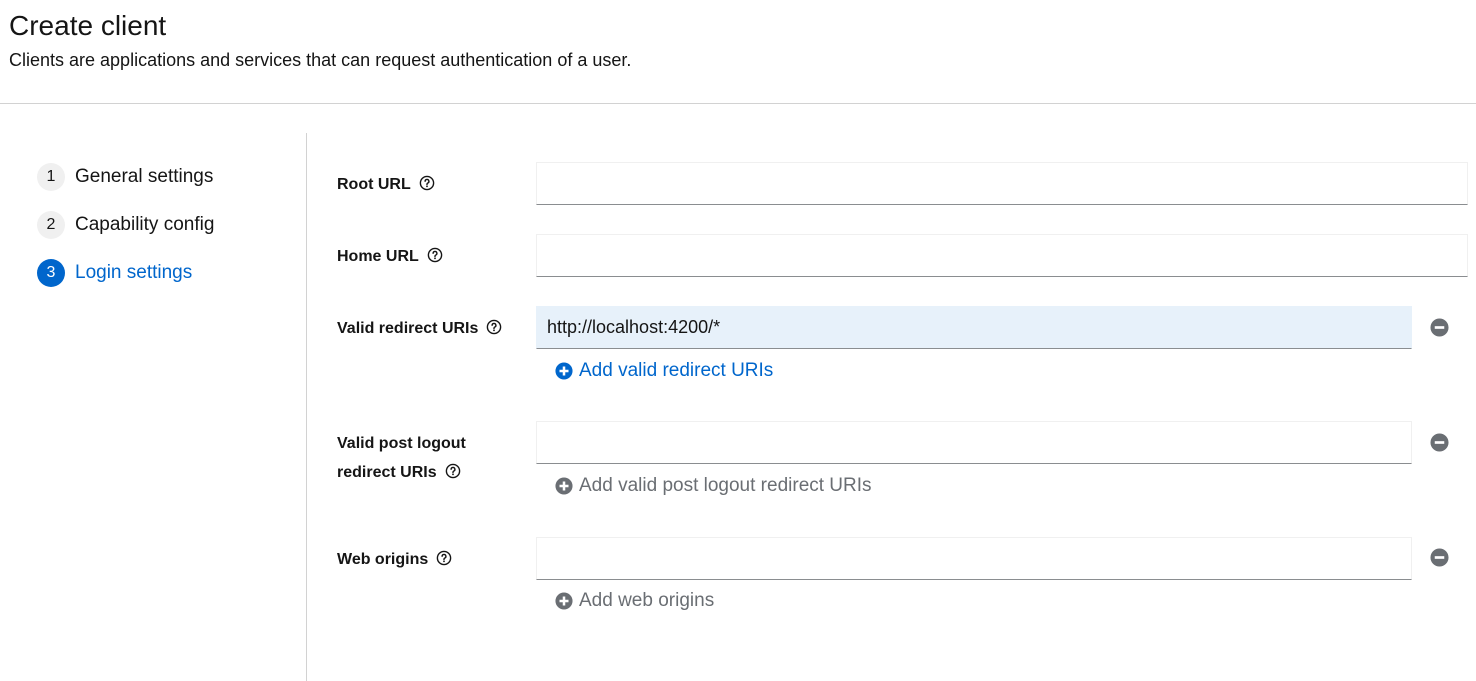 This screenshot has height=681, width=1476. I want to click on valid-redirect-uri-input, so click(974, 327).